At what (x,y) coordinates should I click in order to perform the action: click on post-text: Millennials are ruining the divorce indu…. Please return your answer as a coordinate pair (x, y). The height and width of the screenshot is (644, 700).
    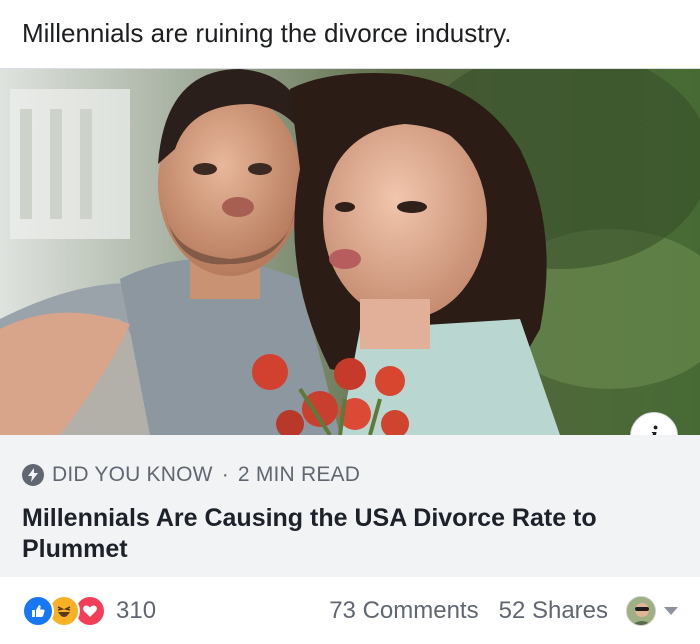
    Looking at the image, I should click on (350, 34).